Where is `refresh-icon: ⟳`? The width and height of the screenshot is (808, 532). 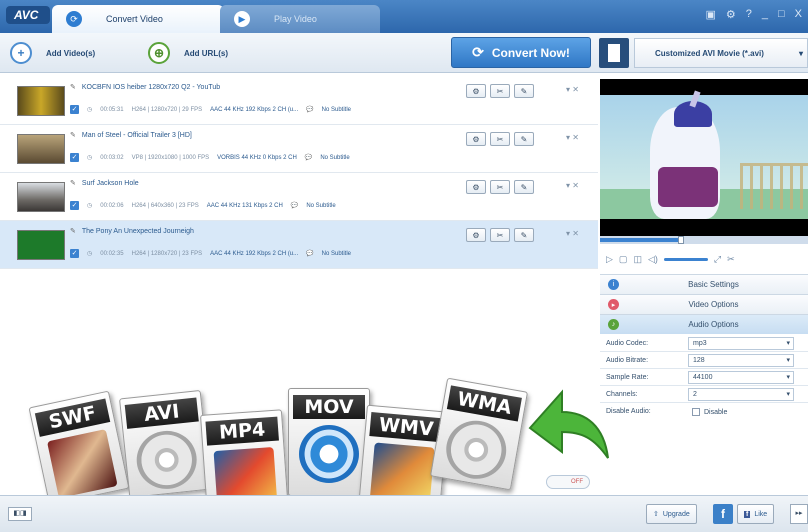
refresh-icon: ⟳ is located at coordinates (478, 52).